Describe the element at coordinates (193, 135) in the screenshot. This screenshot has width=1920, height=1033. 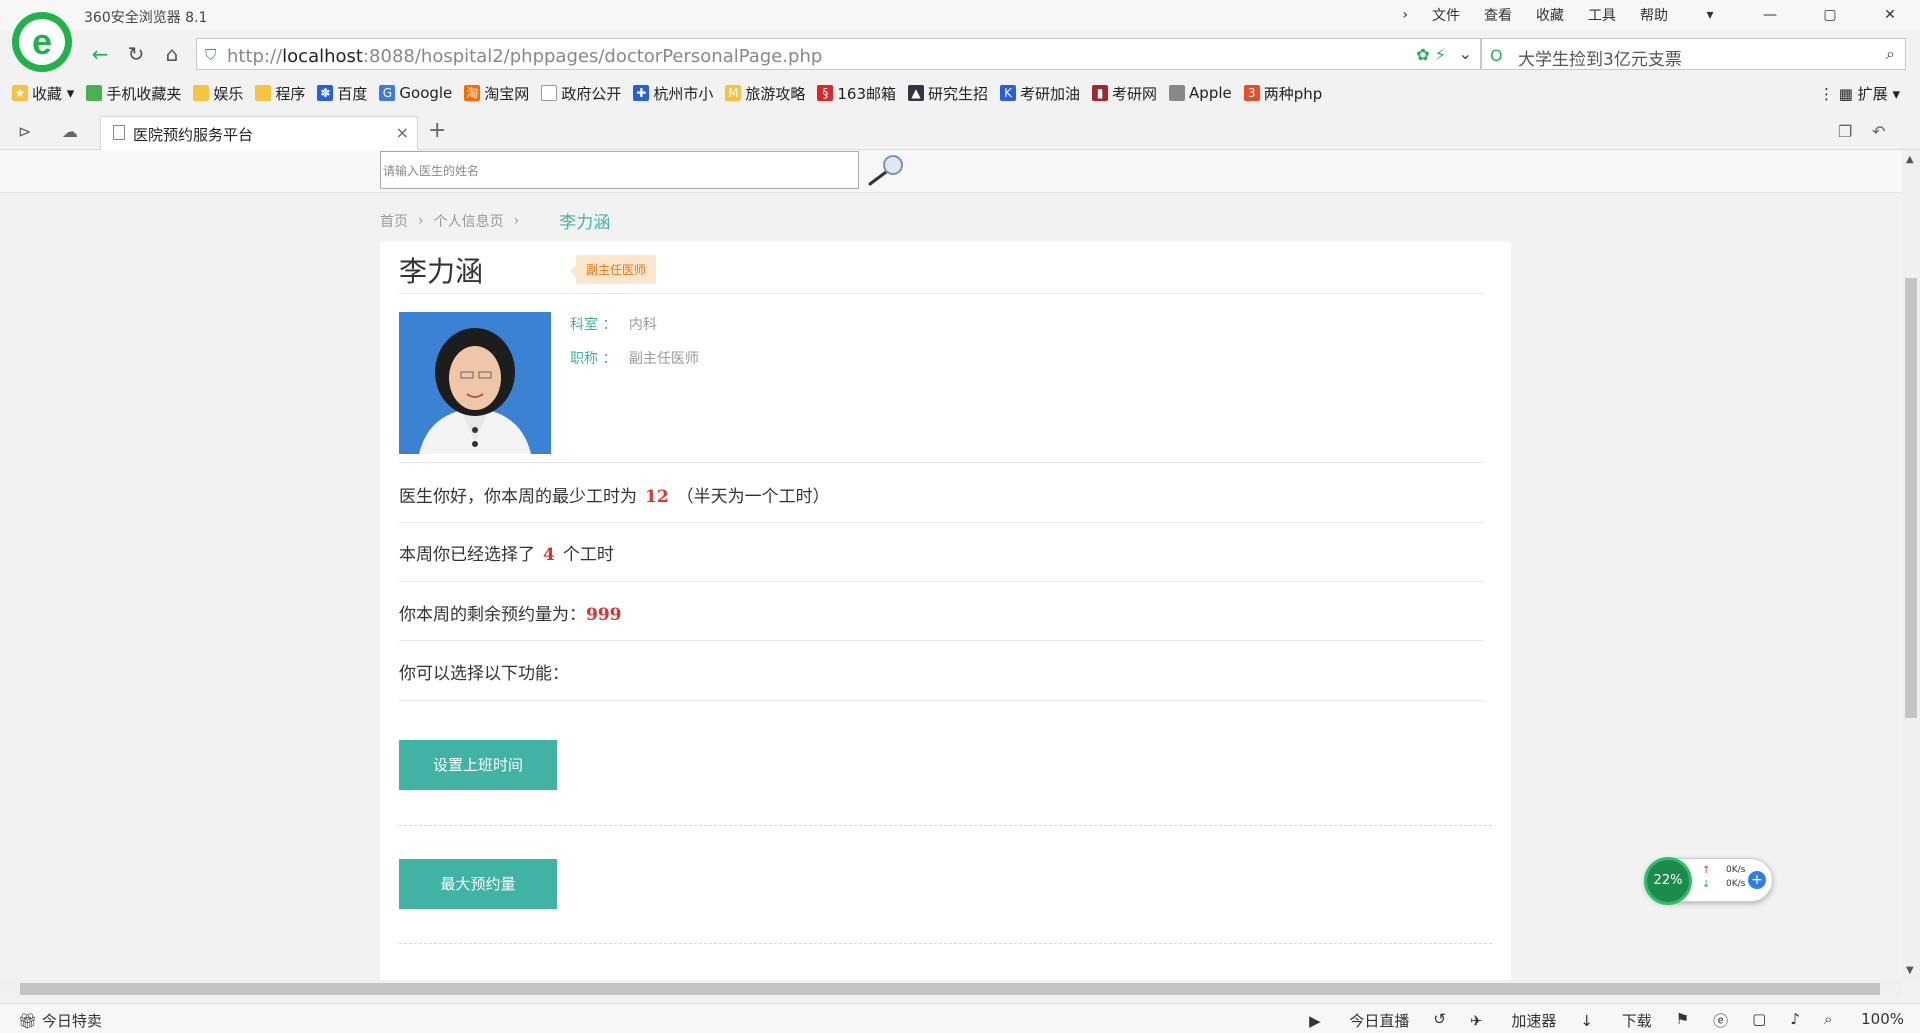
I see `tab-title: 医院预约服务平台` at that location.